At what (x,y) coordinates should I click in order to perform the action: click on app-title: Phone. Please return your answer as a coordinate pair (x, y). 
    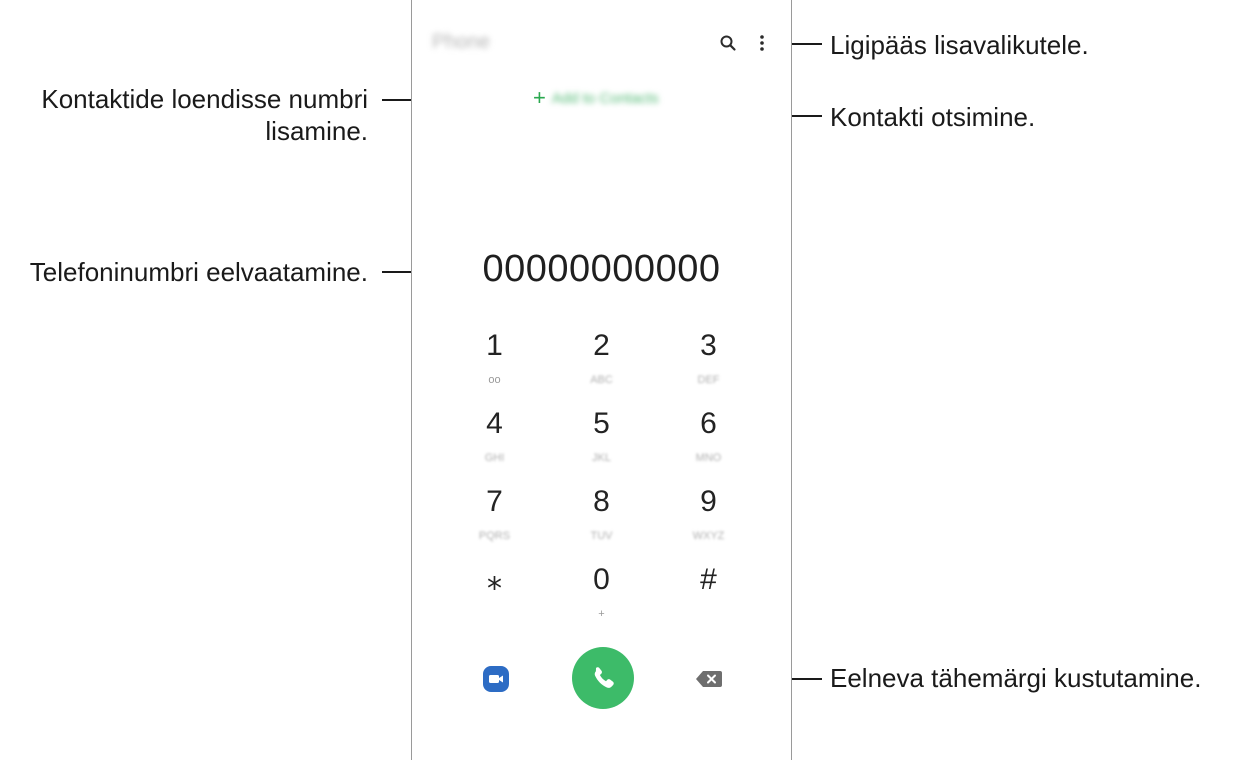
    Looking at the image, I should click on (461, 42).